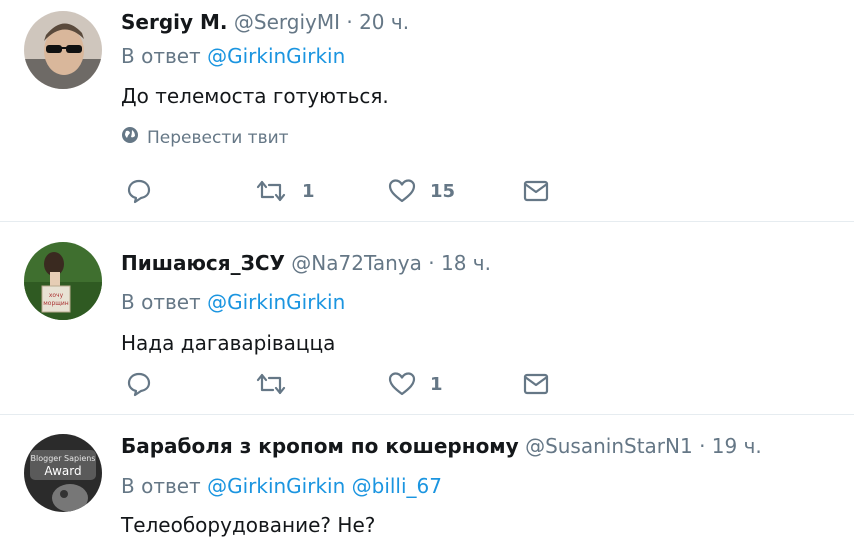  I want to click on avatar-text: Blogger Sapiens, so click(63, 458).